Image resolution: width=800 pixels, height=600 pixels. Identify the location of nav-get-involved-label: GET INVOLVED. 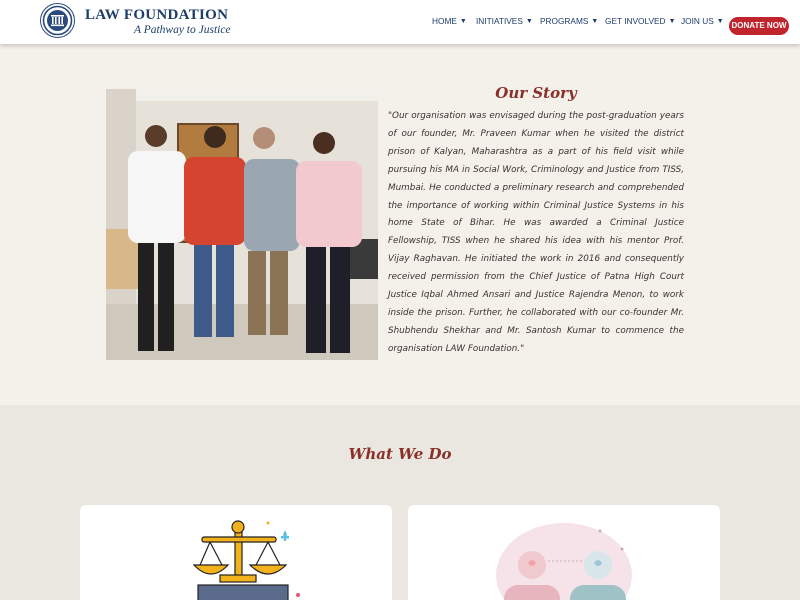
(635, 21).